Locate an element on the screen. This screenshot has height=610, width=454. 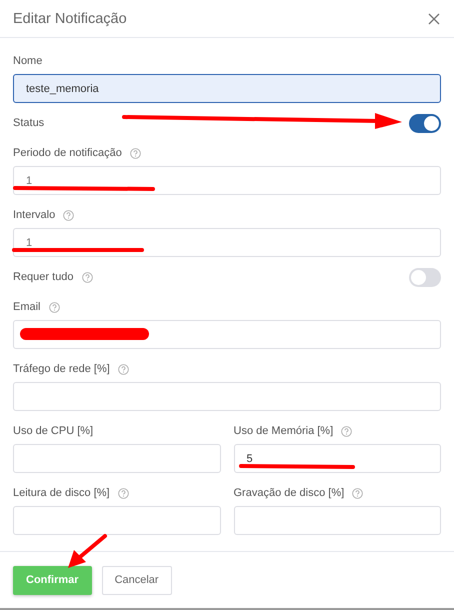
field-label: Uso de Memória [%] is located at coordinates (284, 431).